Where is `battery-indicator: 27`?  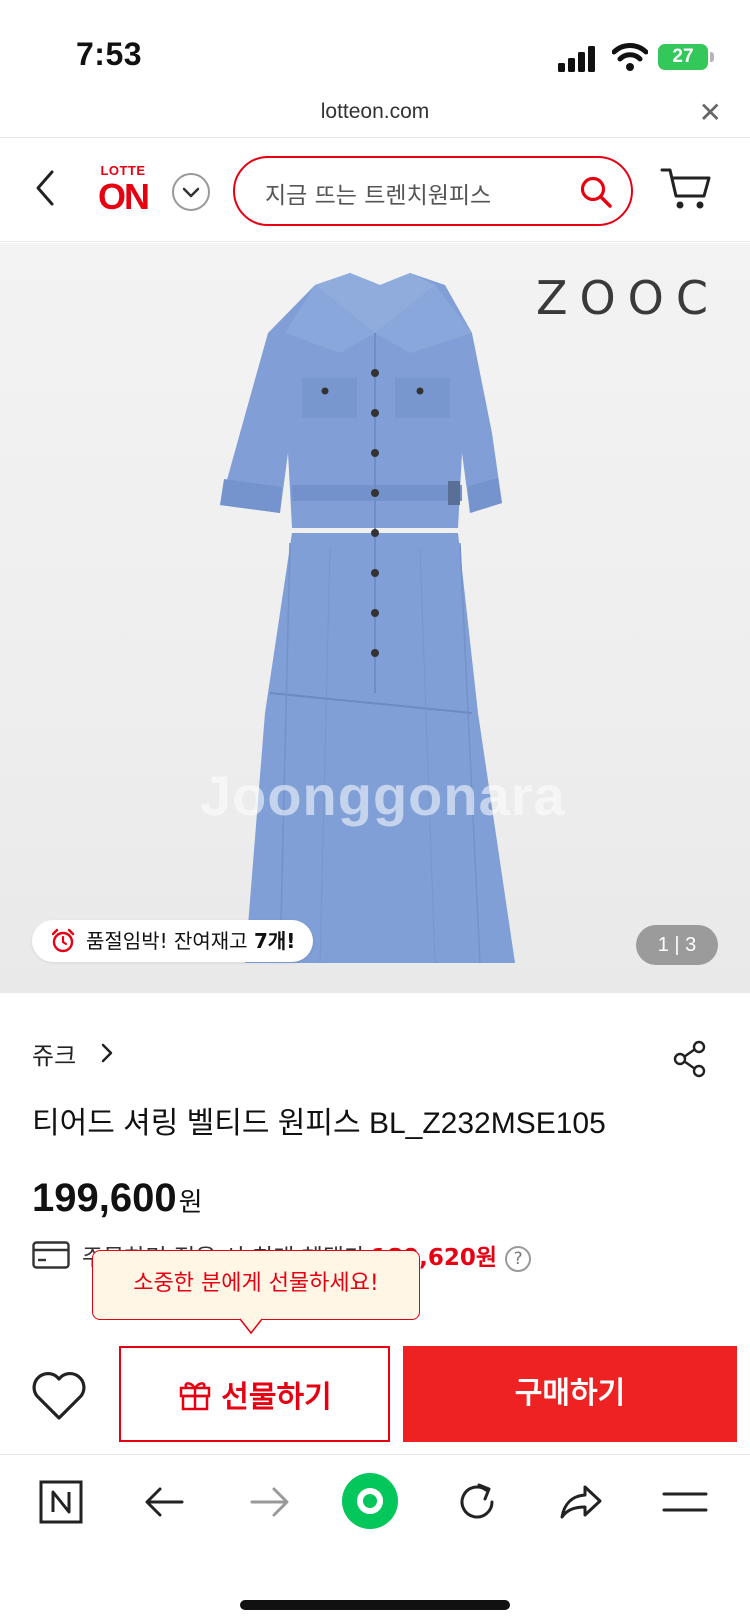 battery-indicator: 27 is located at coordinates (683, 57).